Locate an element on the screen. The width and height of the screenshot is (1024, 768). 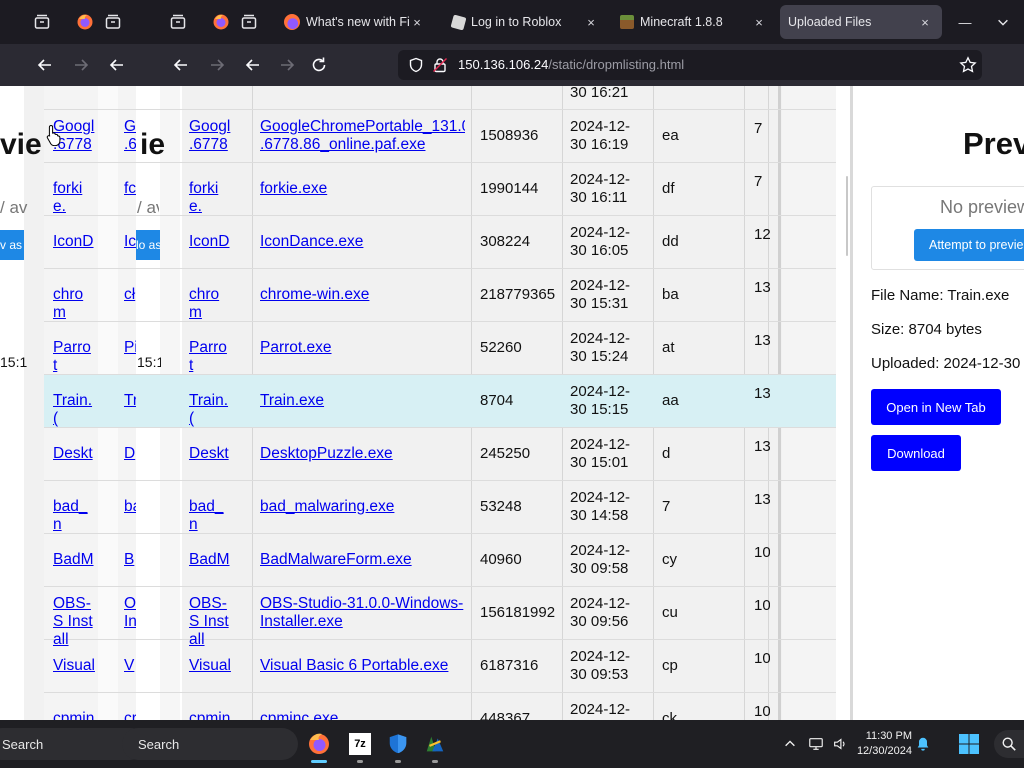
file-name-truncated-link: cpmin is located at coordinates (210, 715).